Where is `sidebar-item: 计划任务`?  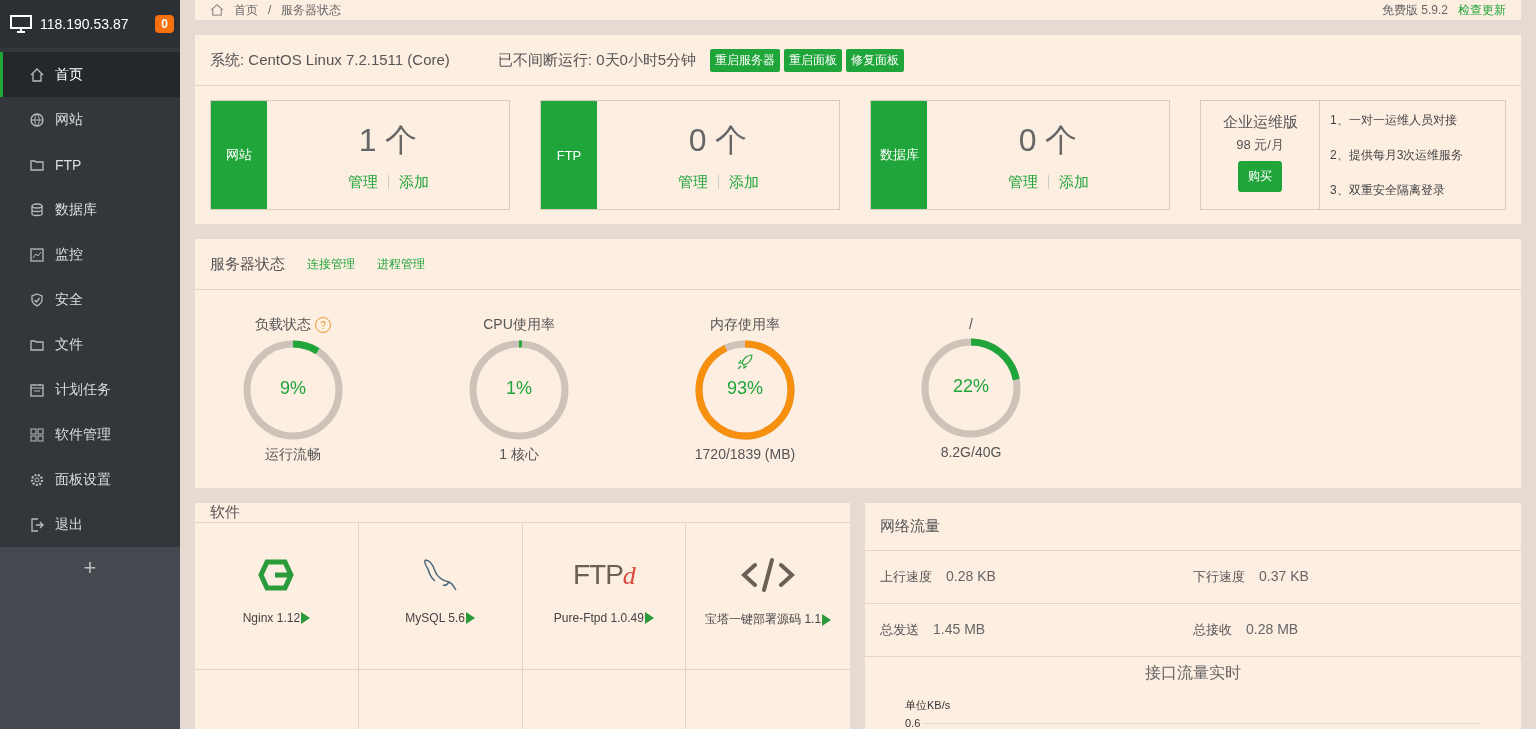 sidebar-item: 计划任务 is located at coordinates (90, 389).